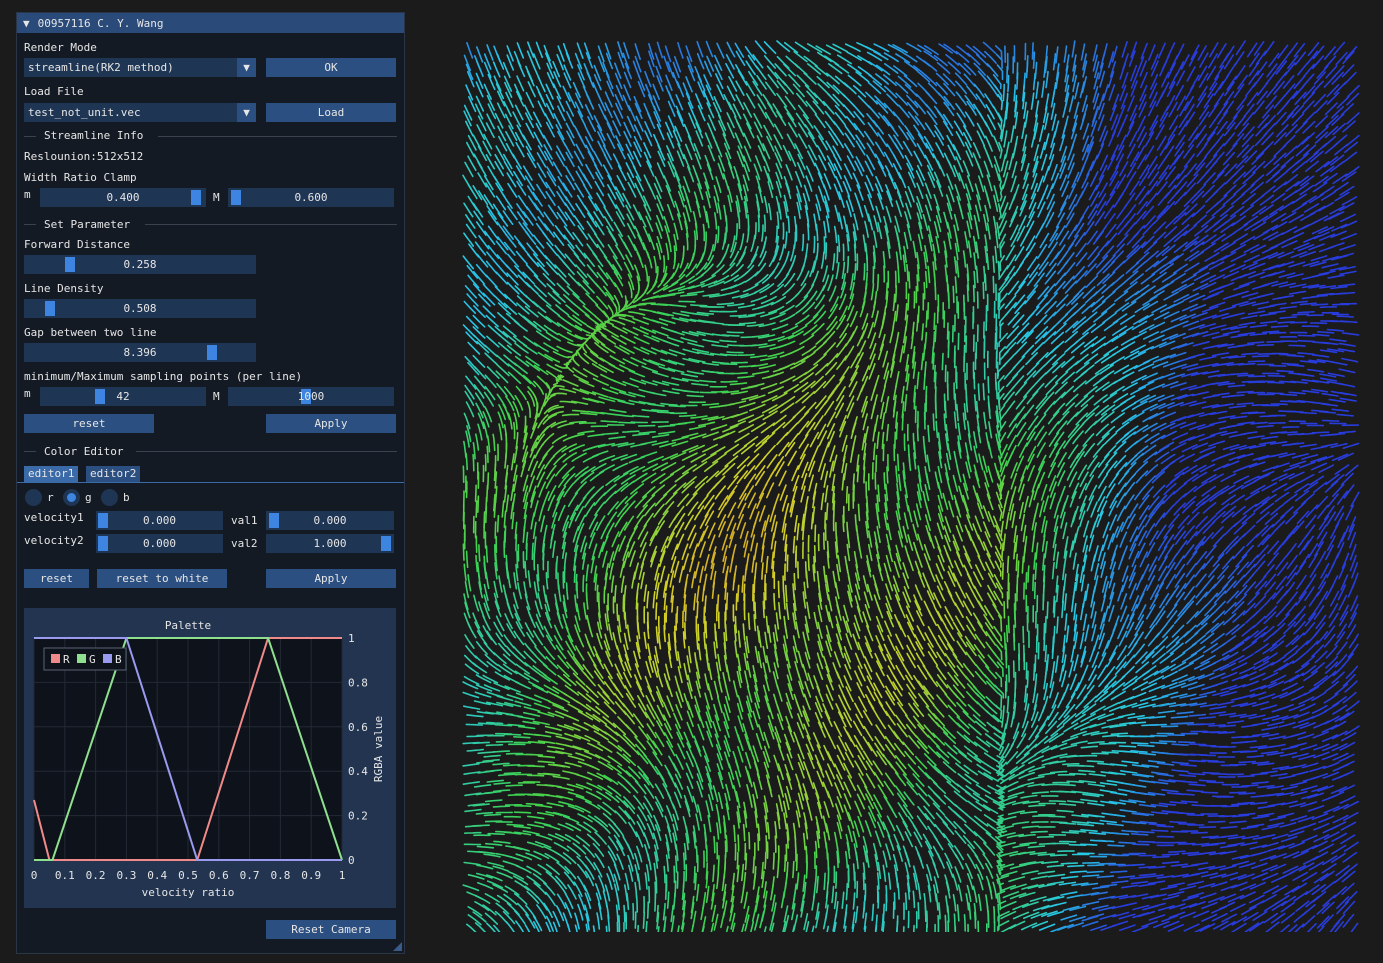 The height and width of the screenshot is (963, 1383). Describe the element at coordinates (140, 264) in the screenshot. I see `forward-distance-slider: 0.258` at that location.